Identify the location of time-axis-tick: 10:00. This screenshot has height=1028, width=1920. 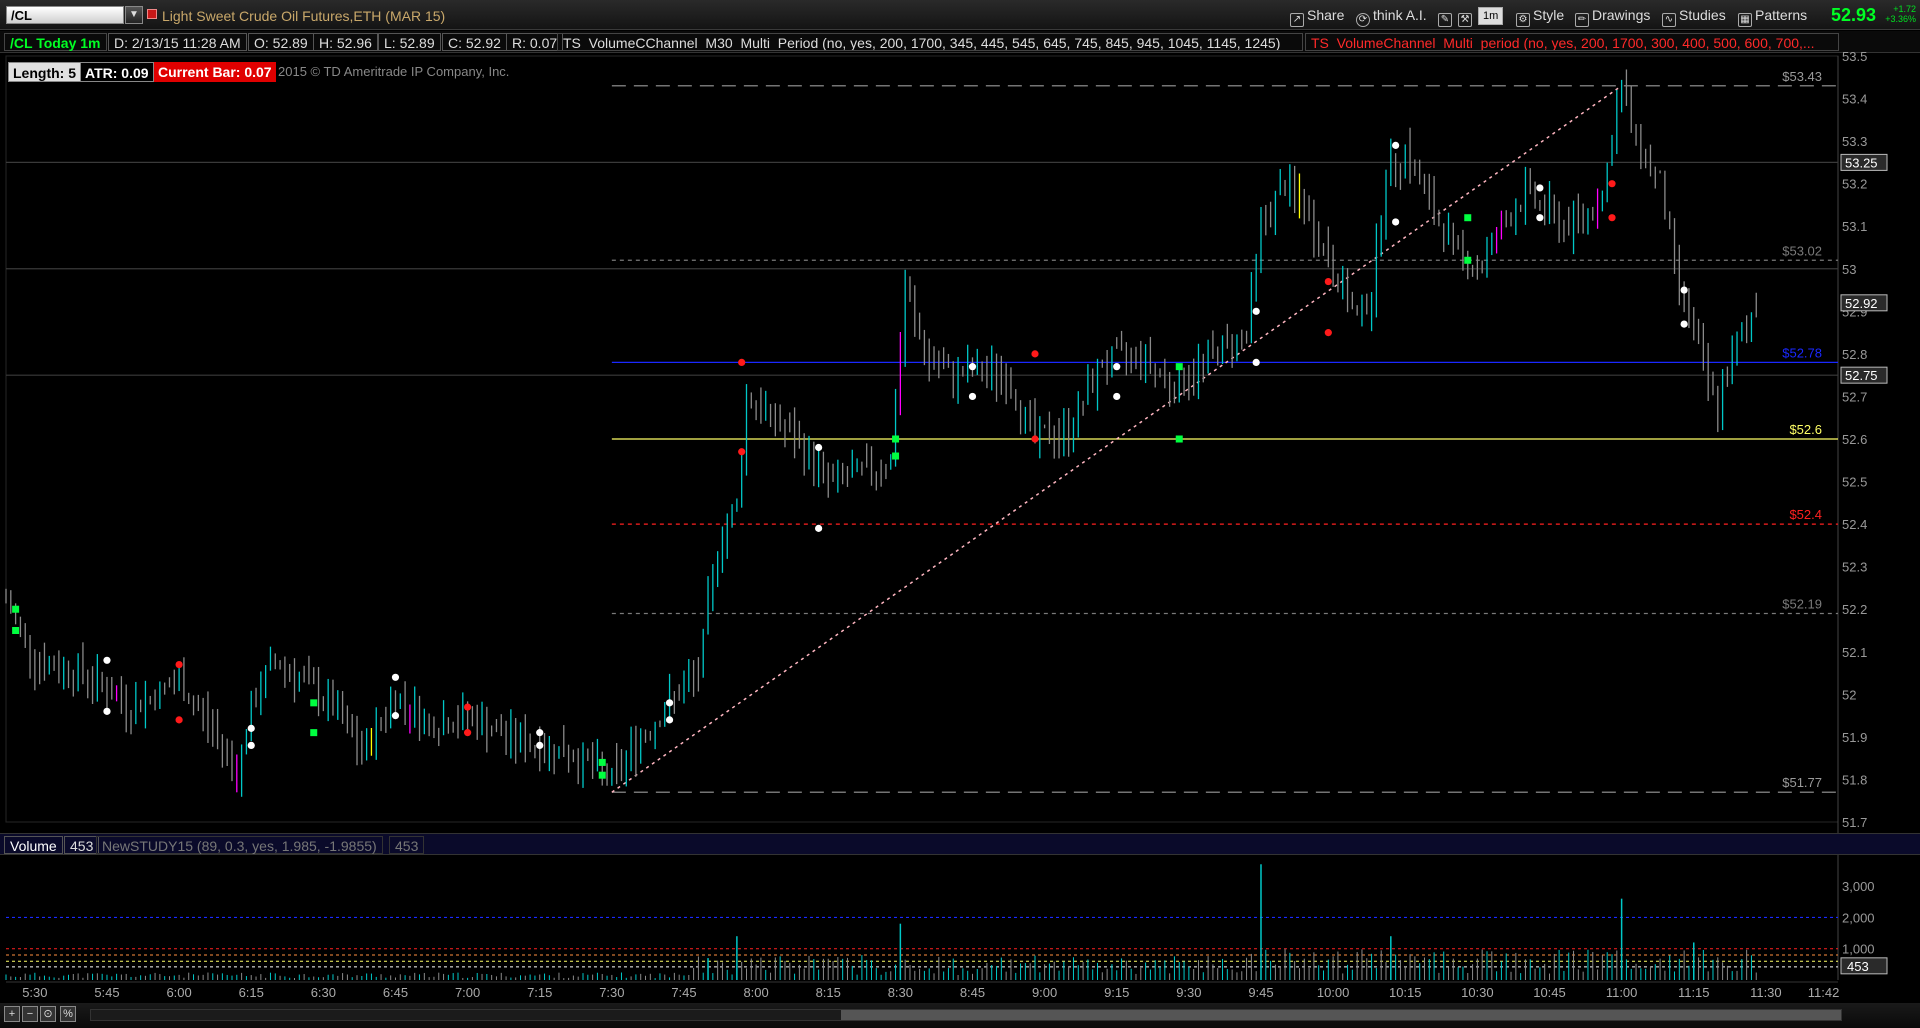
(1333, 992).